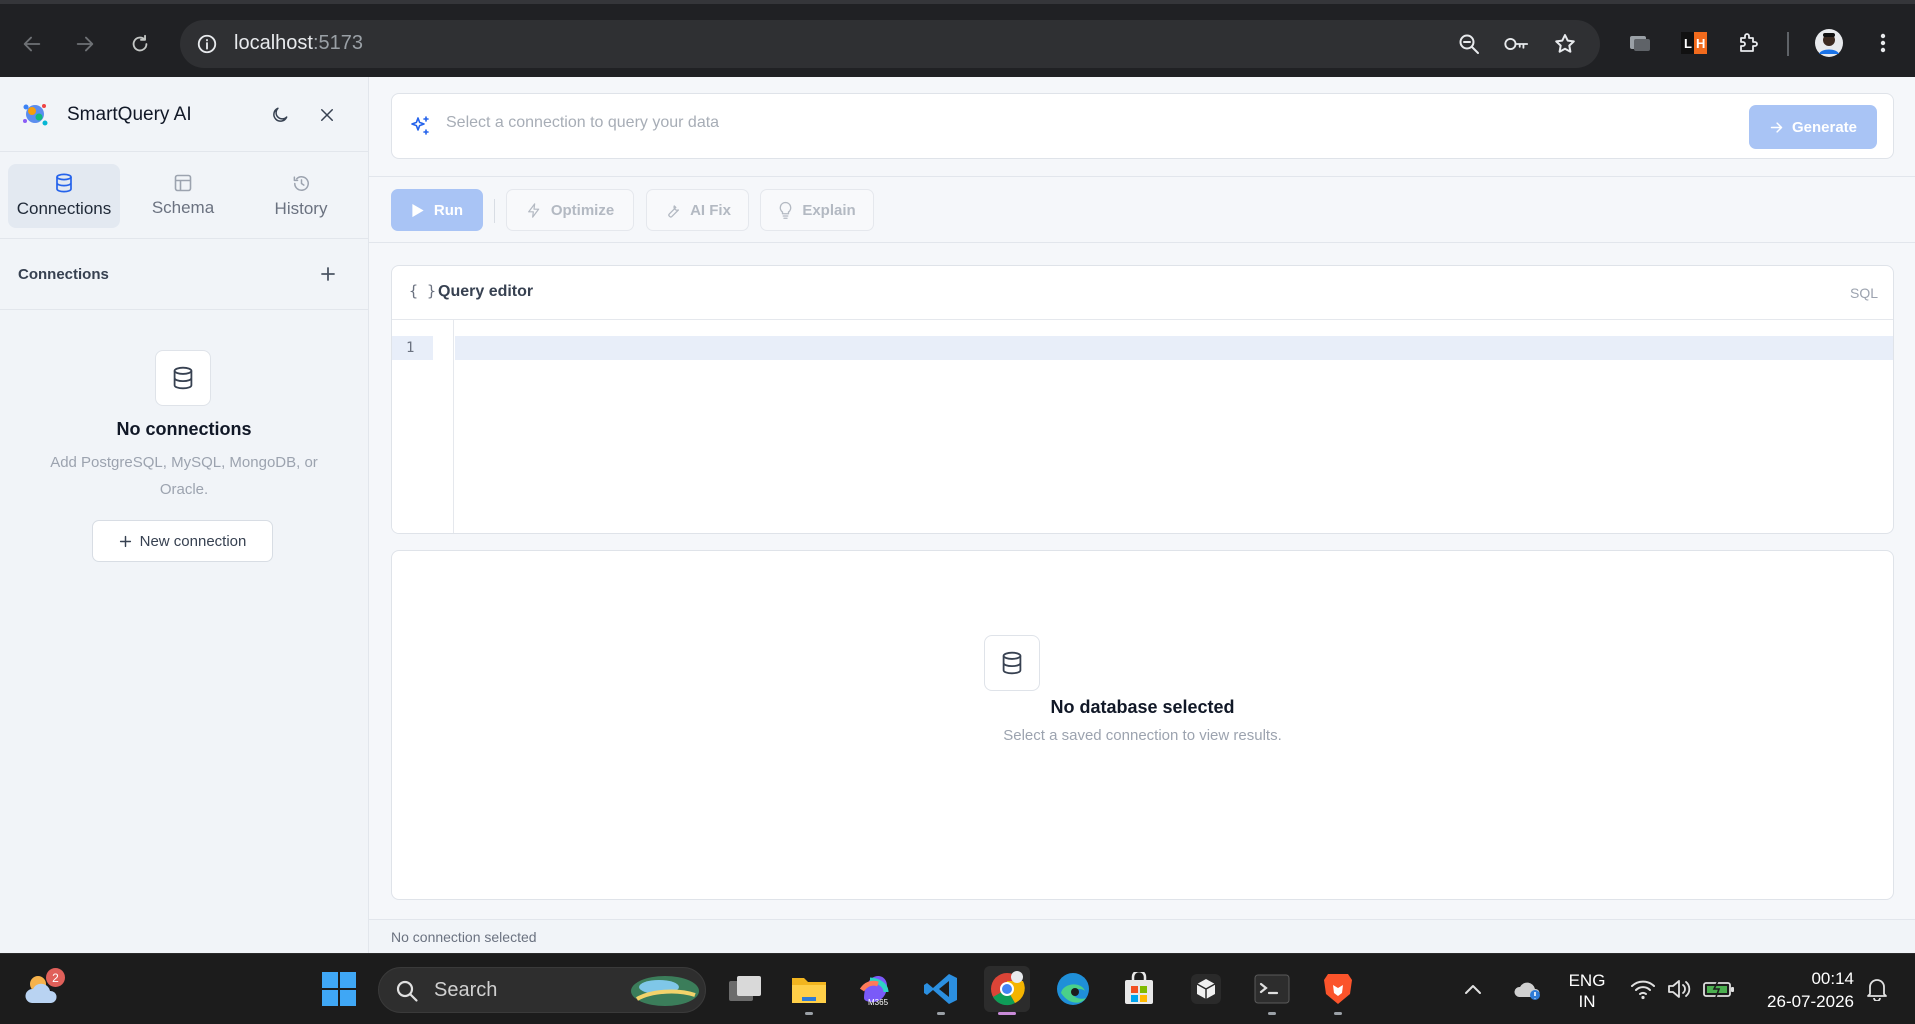  Describe the element at coordinates (817, 210) in the screenshot. I see `explain-button: Explain` at that location.